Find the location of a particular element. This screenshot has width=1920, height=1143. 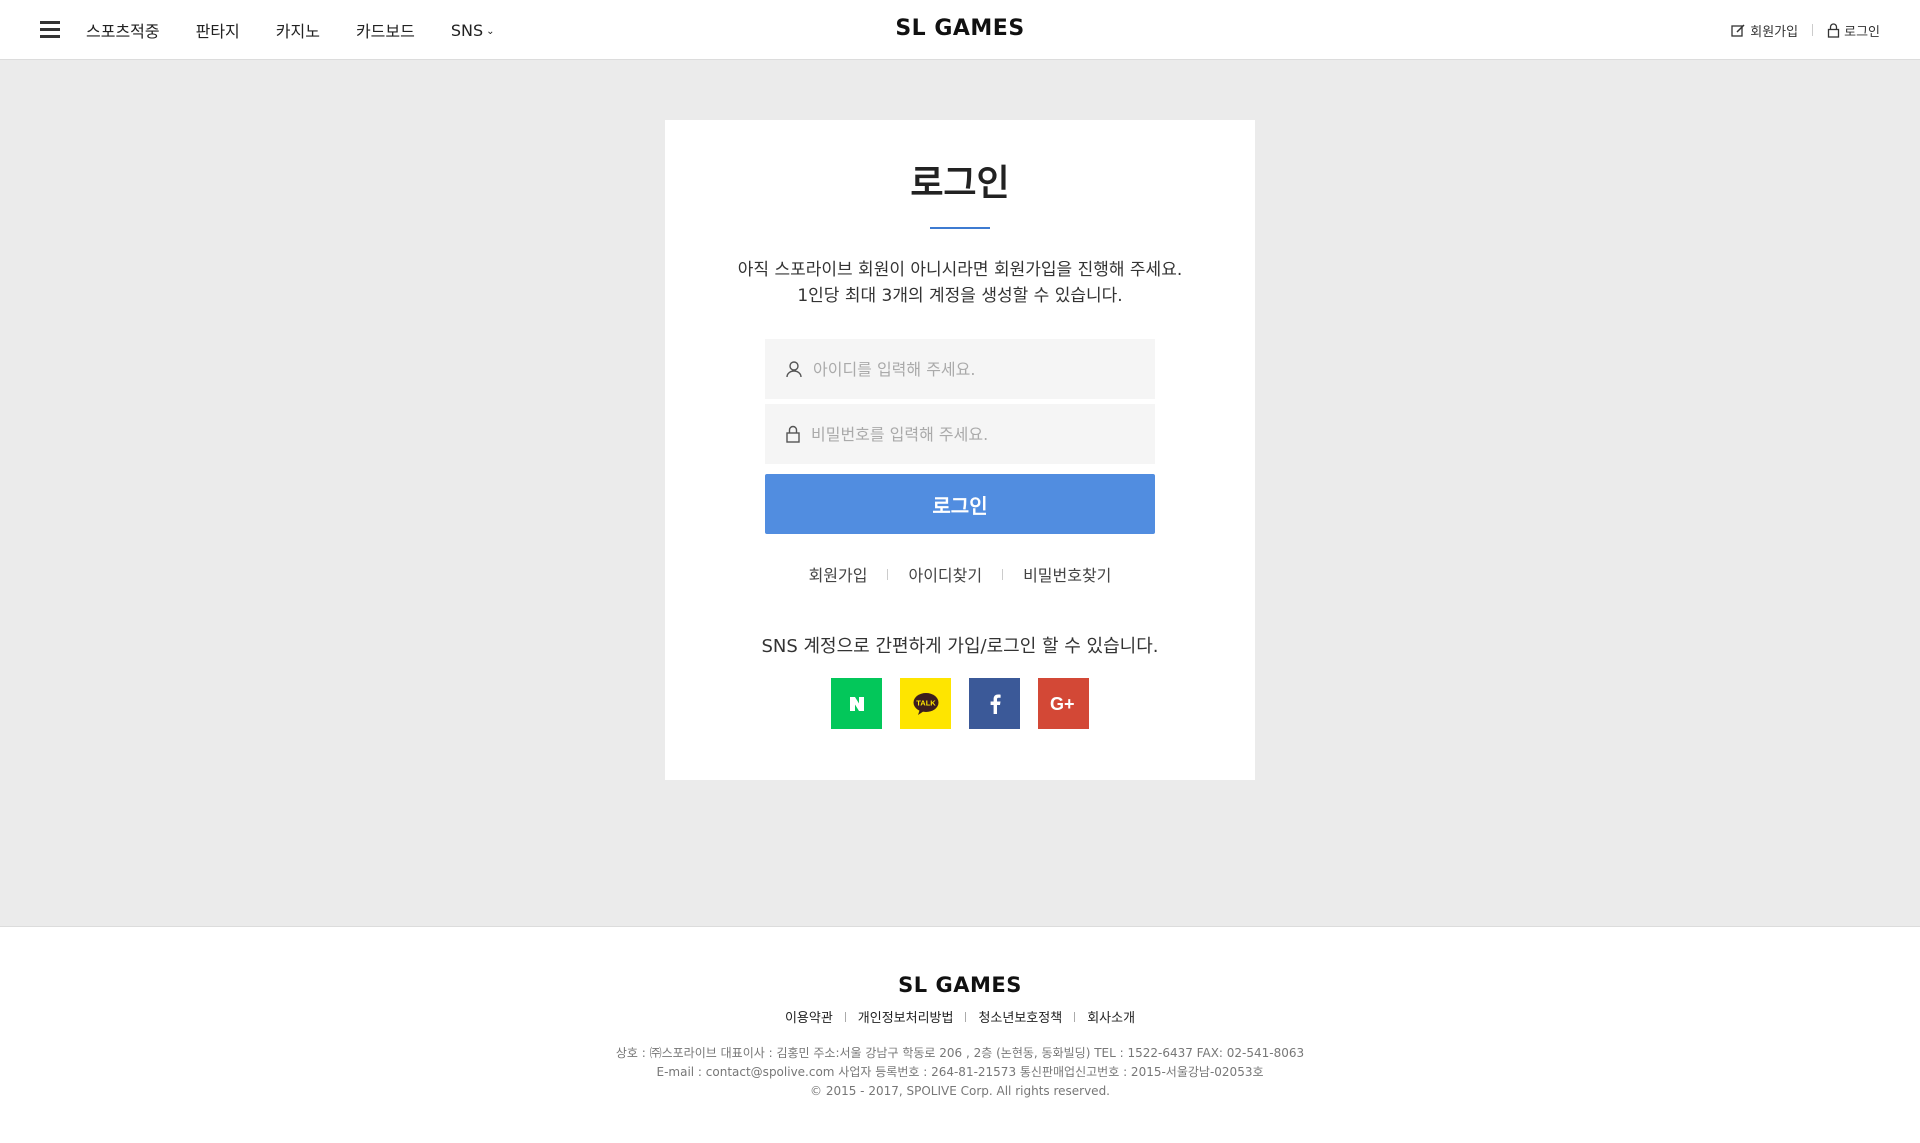

naver-icon is located at coordinates (856, 703).